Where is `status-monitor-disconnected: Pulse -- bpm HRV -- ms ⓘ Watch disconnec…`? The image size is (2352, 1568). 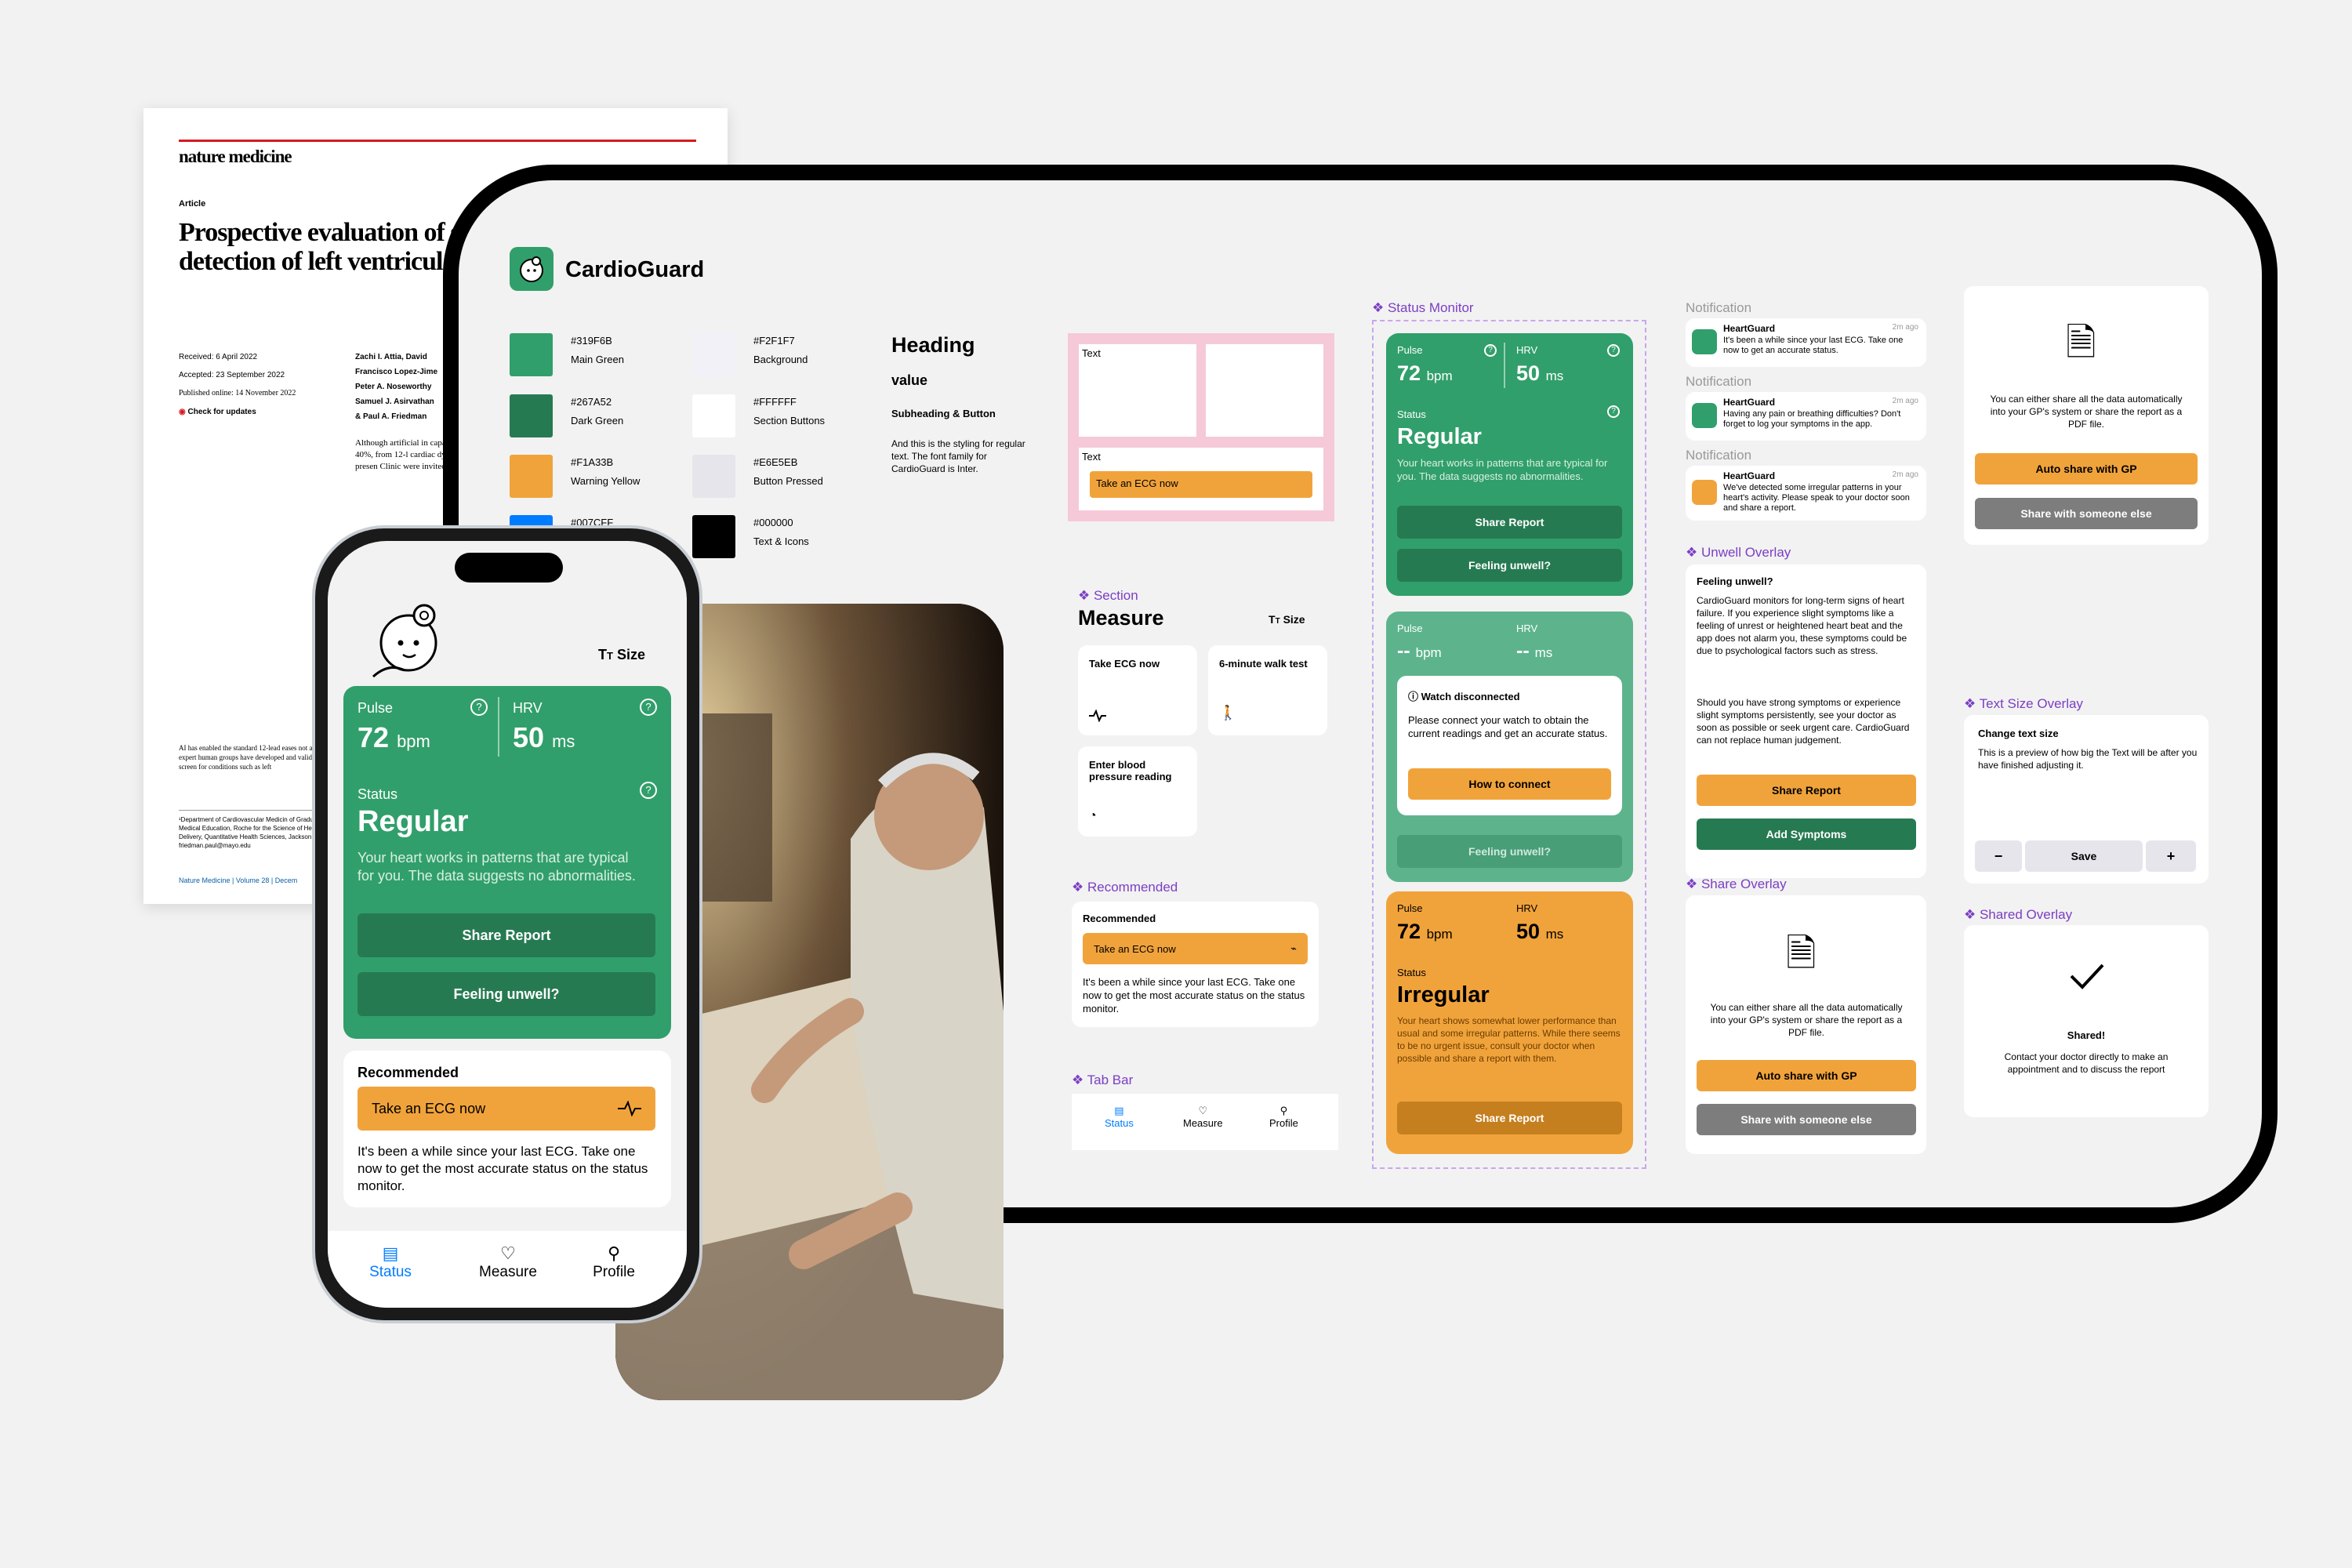 status-monitor-disconnected: Pulse -- bpm HRV -- ms ⓘ Watch disconnec… is located at coordinates (1509, 747).